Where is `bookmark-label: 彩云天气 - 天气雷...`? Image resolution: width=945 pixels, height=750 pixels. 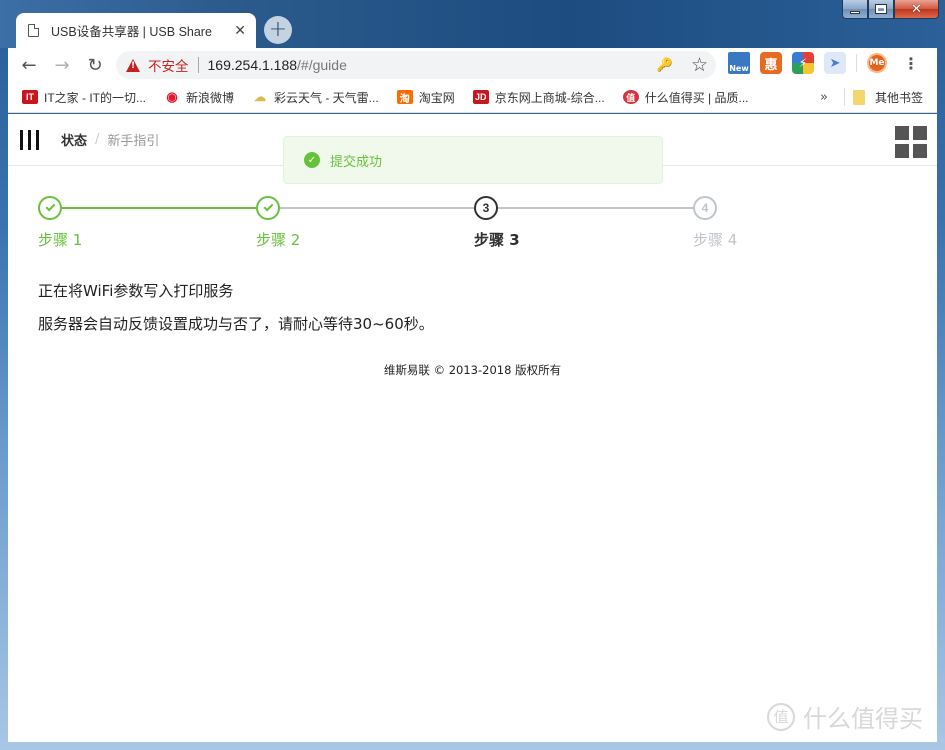
bookmark-label: 彩云天气 - 天气雷... is located at coordinates (326, 97).